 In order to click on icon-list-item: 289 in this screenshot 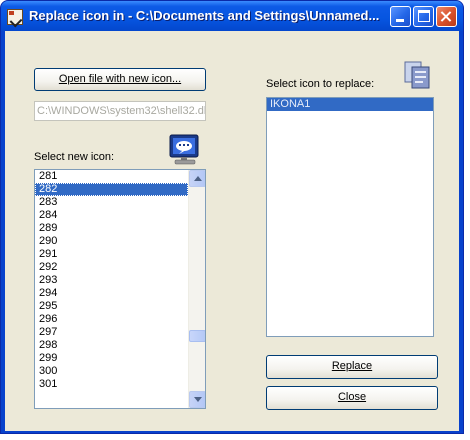, I will do `click(111, 228)`.